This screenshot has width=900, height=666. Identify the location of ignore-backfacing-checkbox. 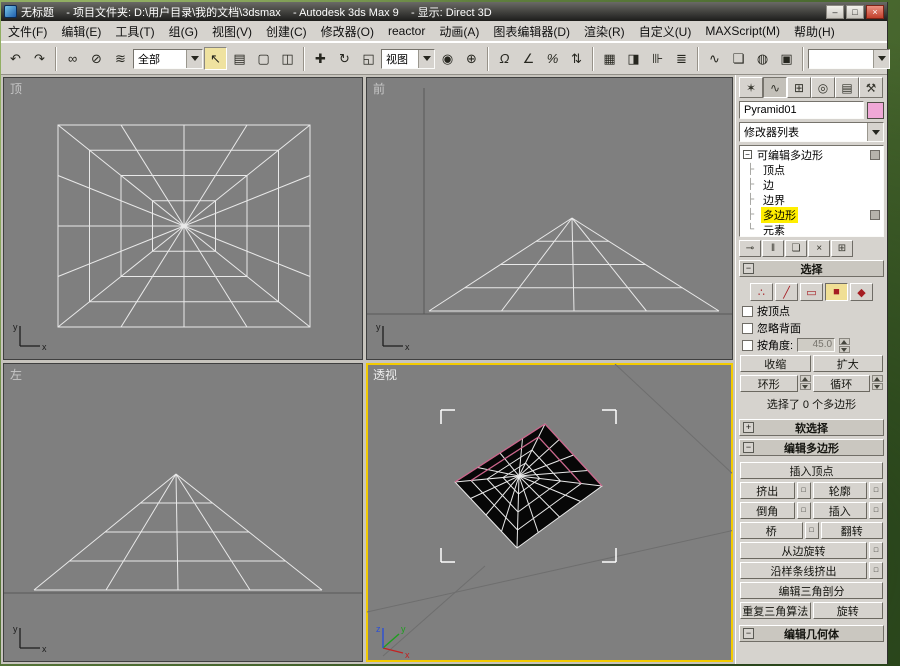
(747, 328).